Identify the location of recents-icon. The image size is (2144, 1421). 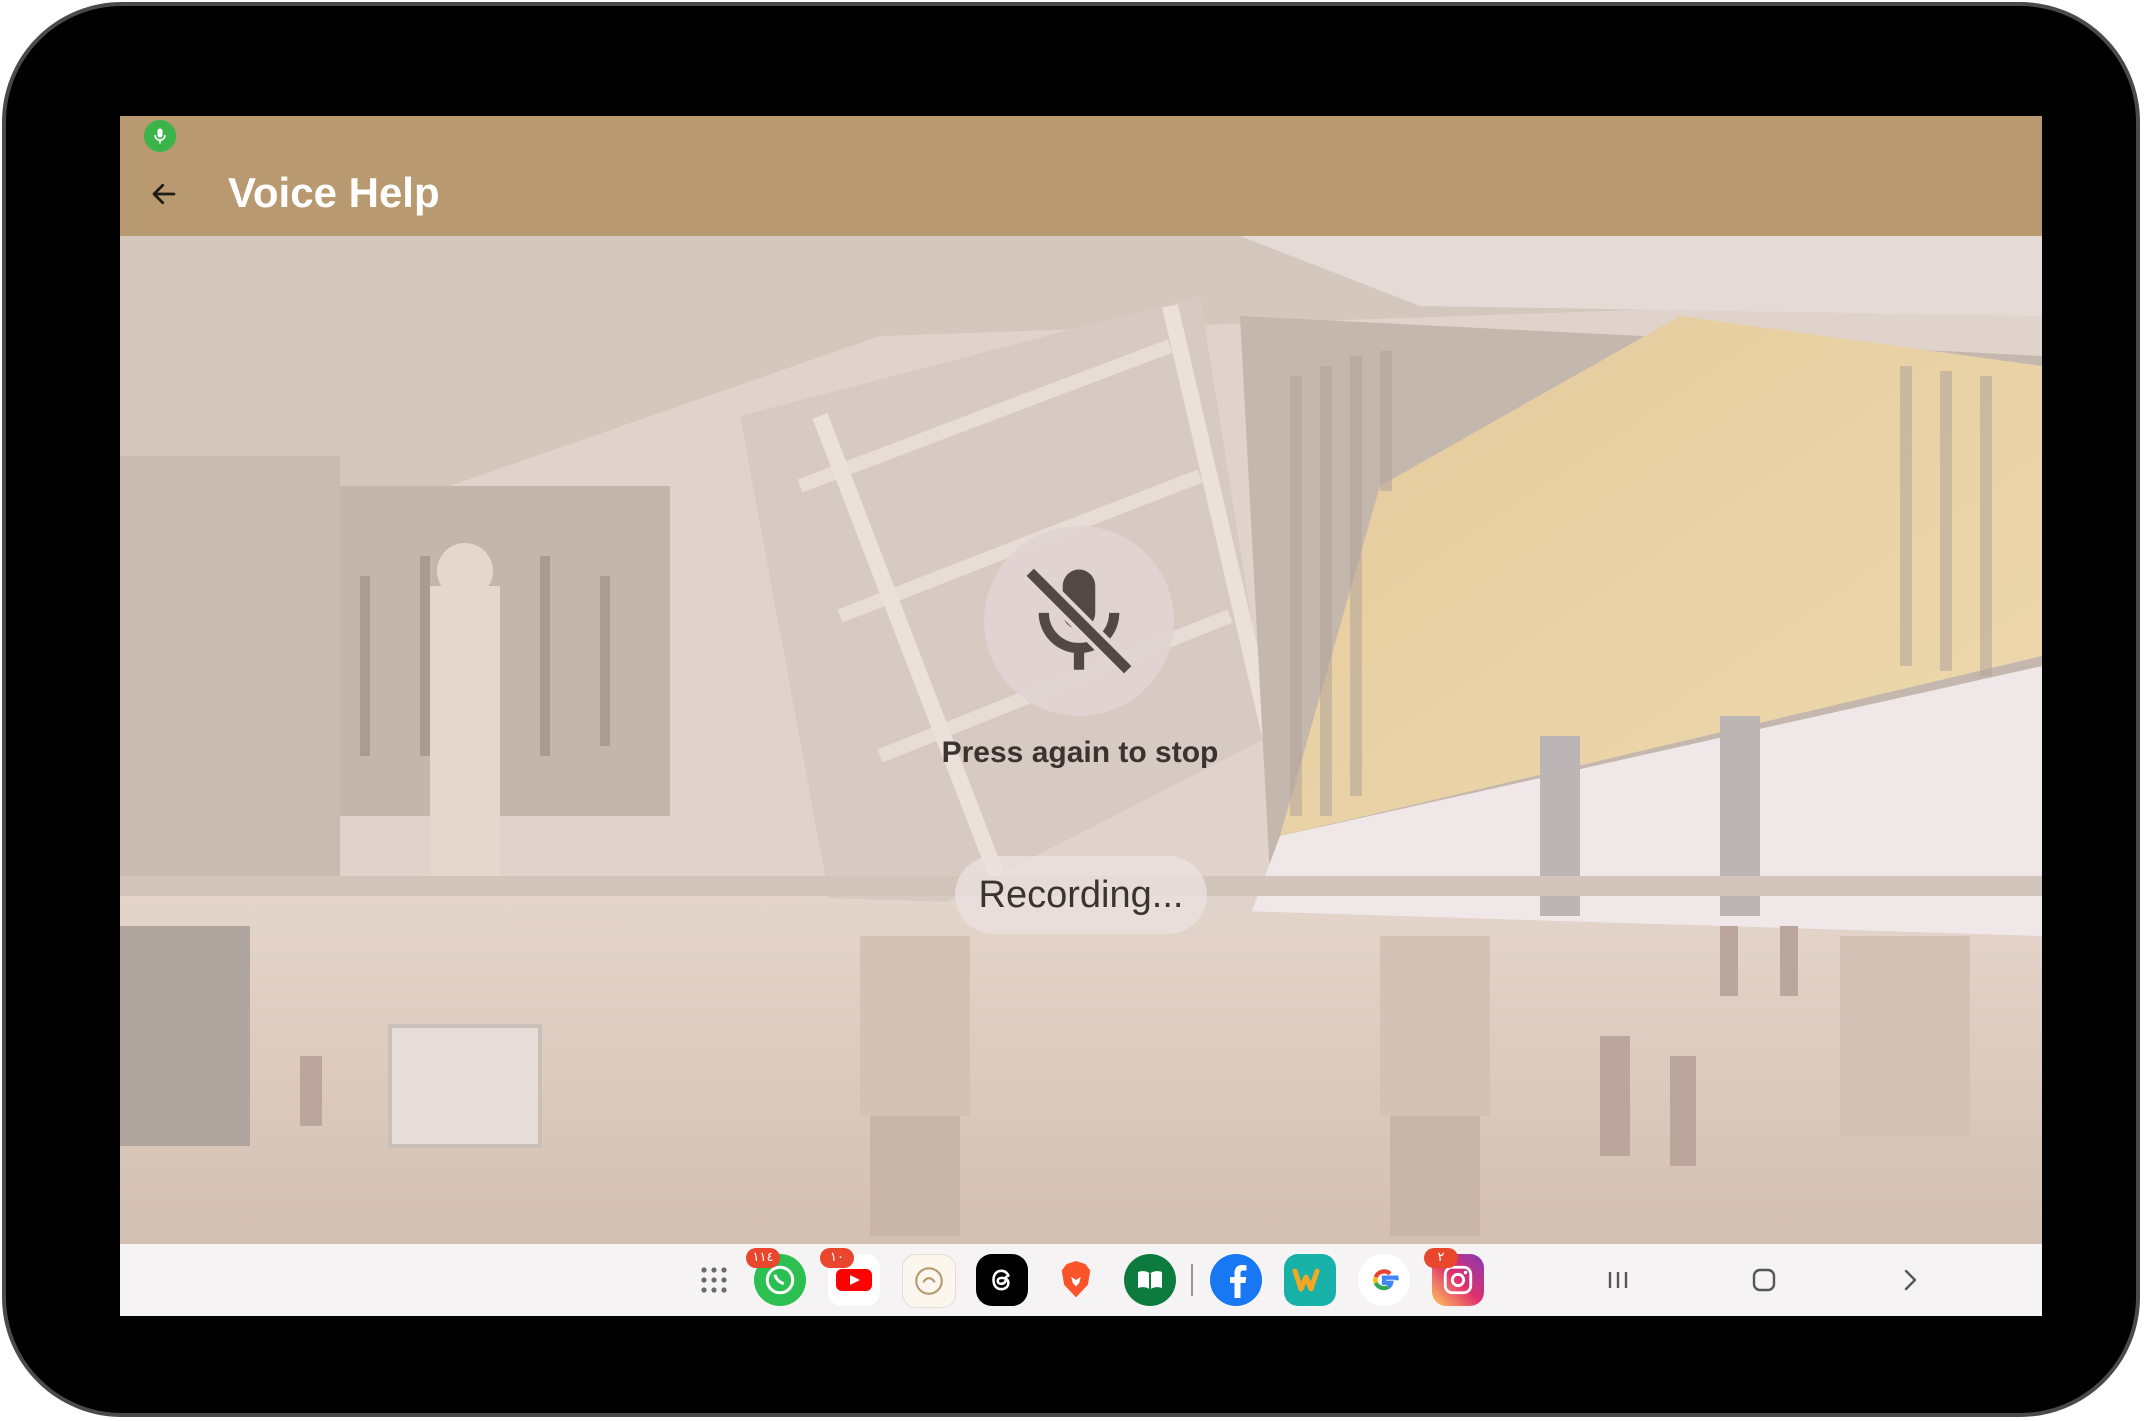
(1618, 1280).